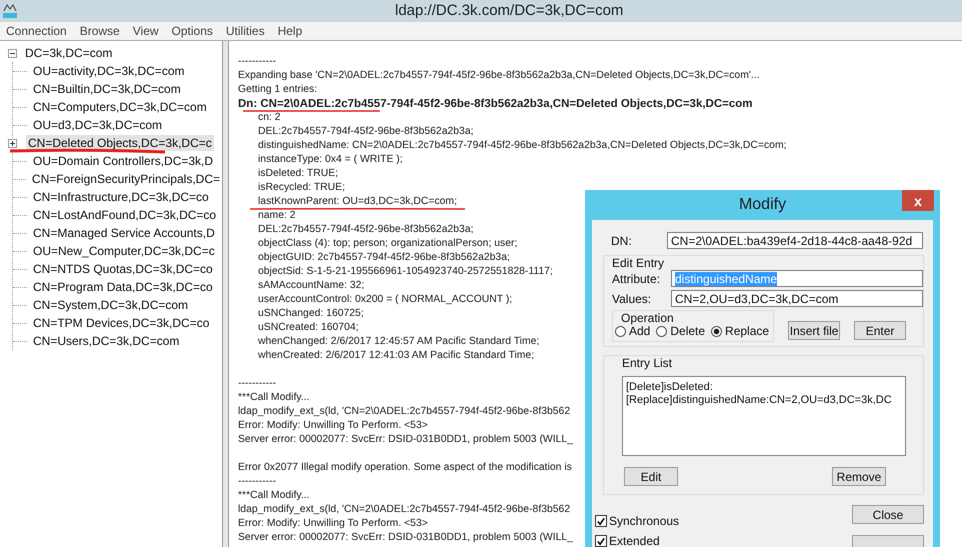  I want to click on dn-field: CN=2\0ADEL:ba439ef4-2d18-44c8-aa48-92d, so click(795, 240).